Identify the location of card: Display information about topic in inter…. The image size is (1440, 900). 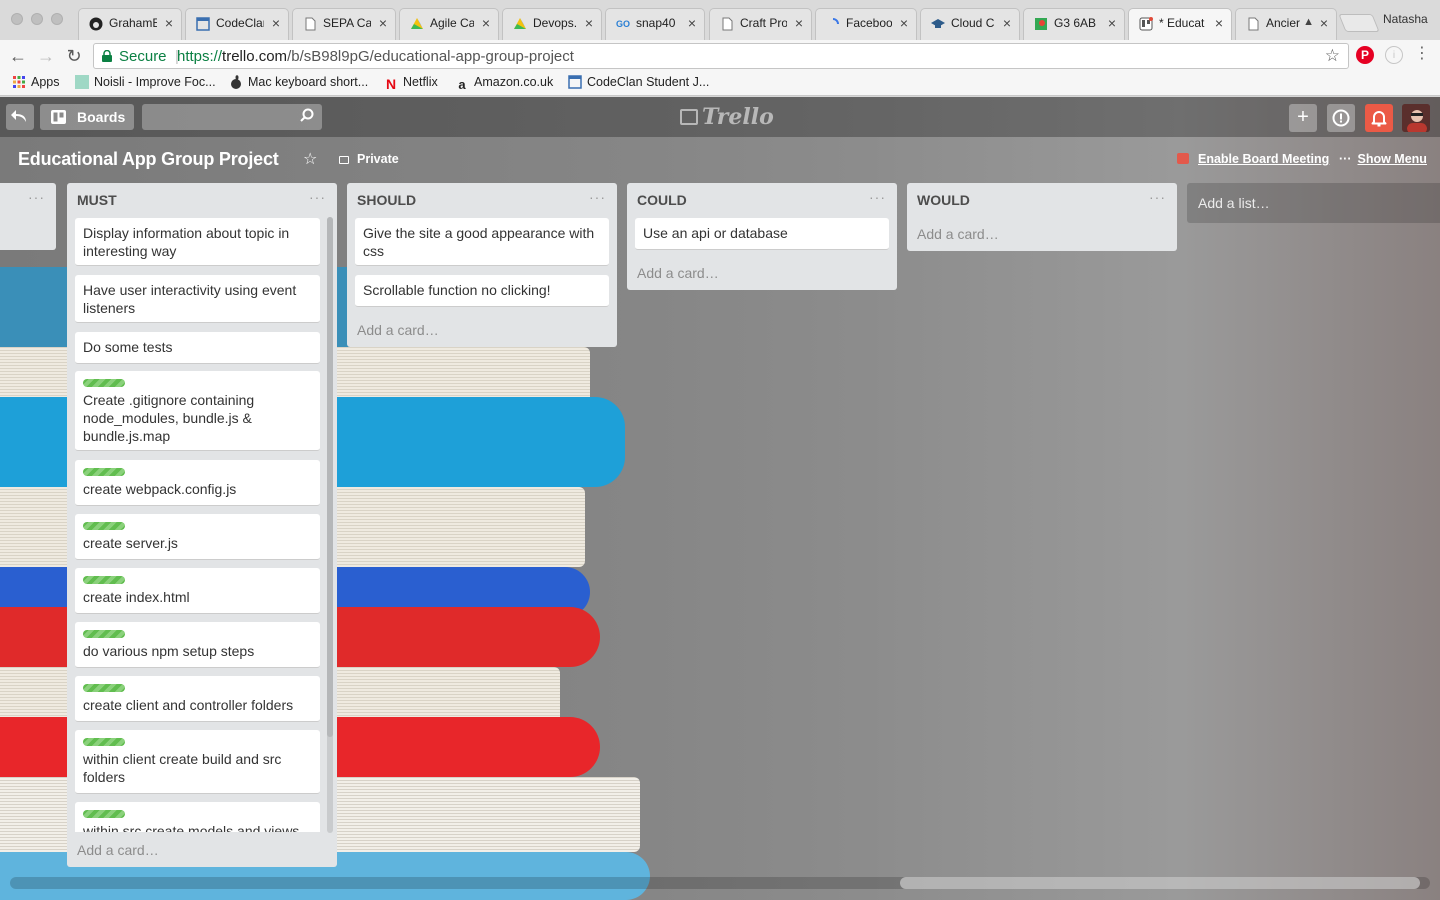
(197, 242).